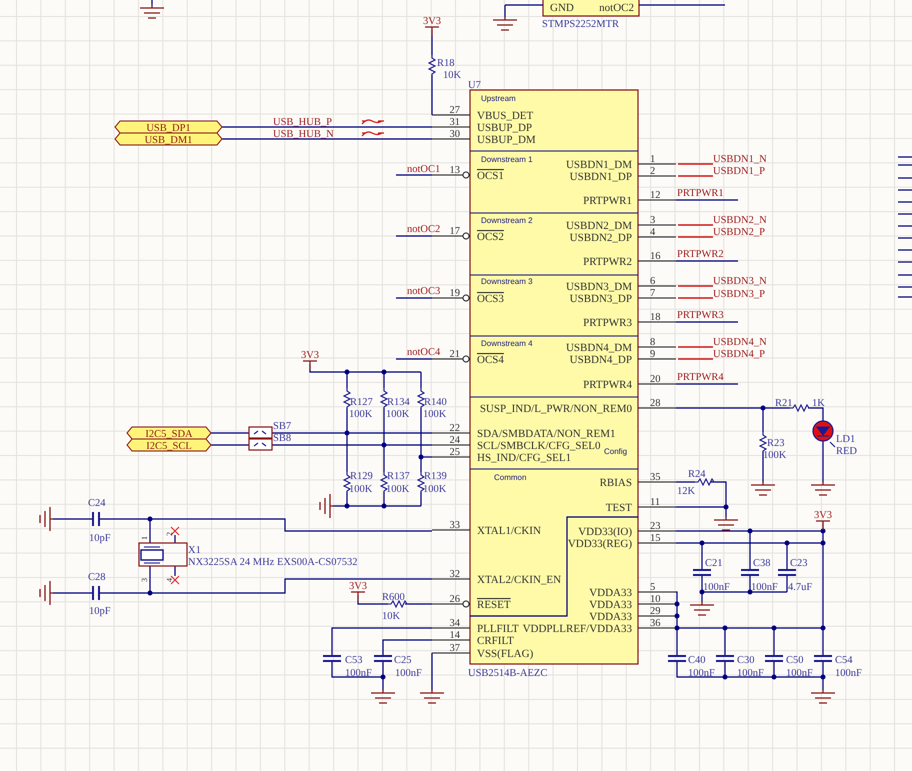 The height and width of the screenshot is (771, 912). What do you see at coordinates (169, 445) in the screenshot?
I see `port-label: I2C5_SCL` at bounding box center [169, 445].